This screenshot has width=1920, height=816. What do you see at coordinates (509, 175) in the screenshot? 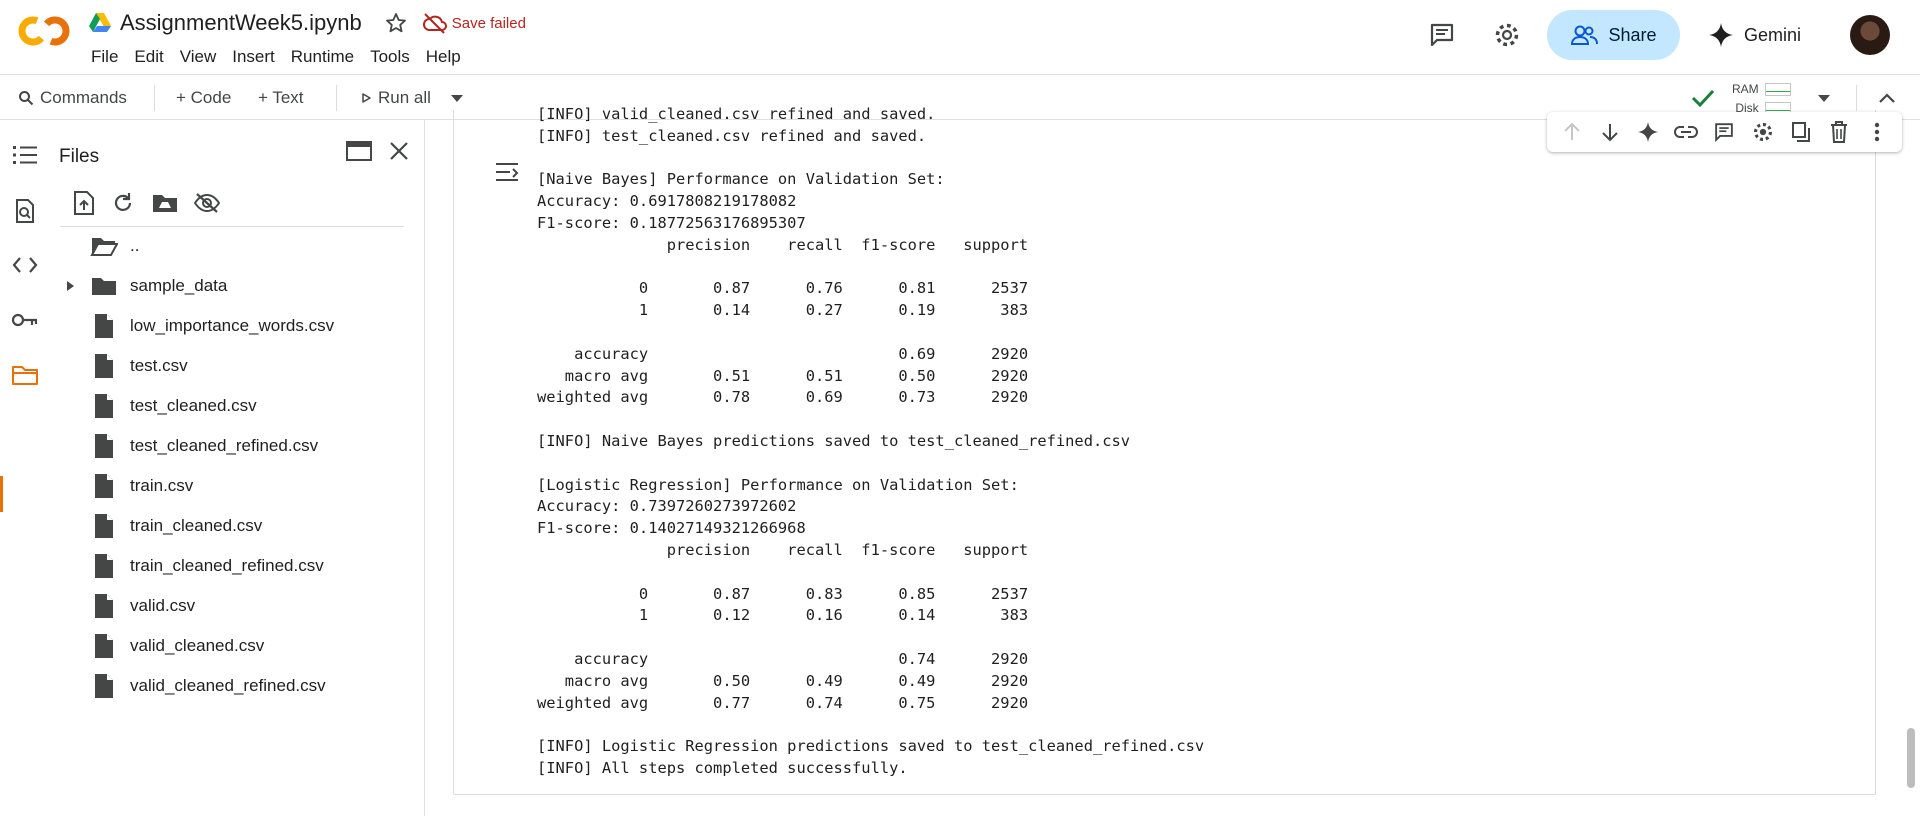
I see `output-actions-icon` at bounding box center [509, 175].